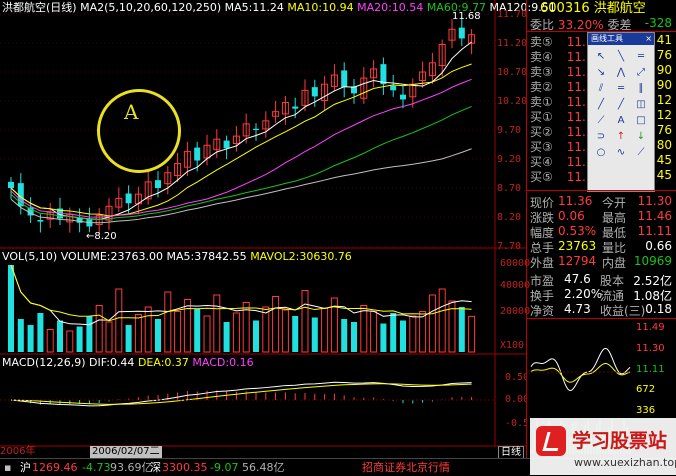 The height and width of the screenshot is (476, 676). What do you see at coordinates (641, 89) in the screenshot?
I see `draw-tool-icon: ∥` at bounding box center [641, 89].